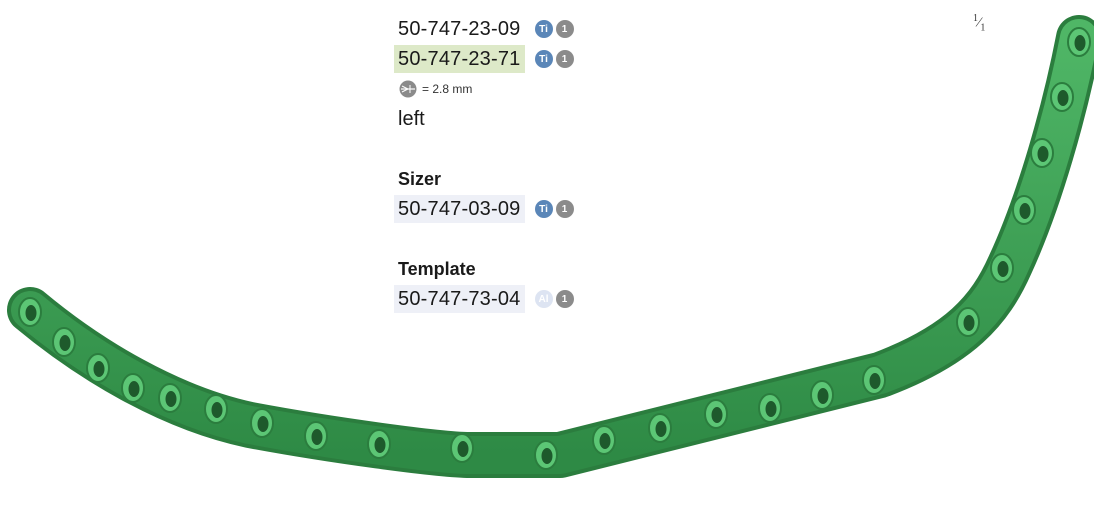 The height and width of the screenshot is (506, 1094). What do you see at coordinates (975, 18) in the screenshot?
I see `scale-numerator: 1` at bounding box center [975, 18].